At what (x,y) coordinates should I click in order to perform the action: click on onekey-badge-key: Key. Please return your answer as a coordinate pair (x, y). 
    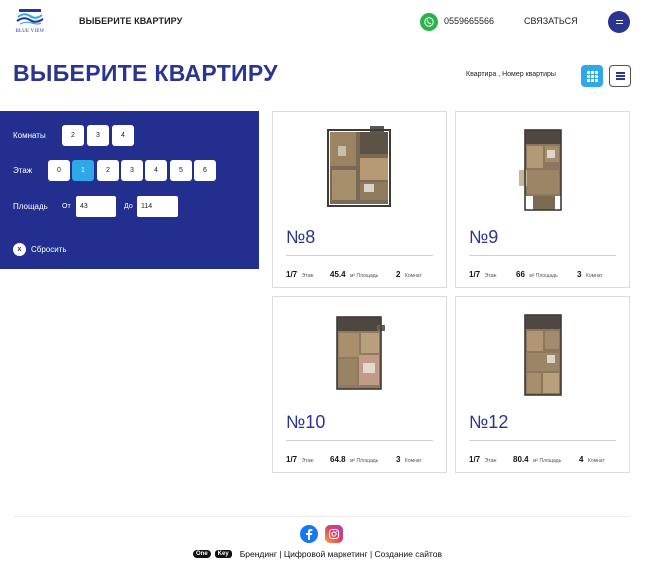
    Looking at the image, I should click on (223, 554).